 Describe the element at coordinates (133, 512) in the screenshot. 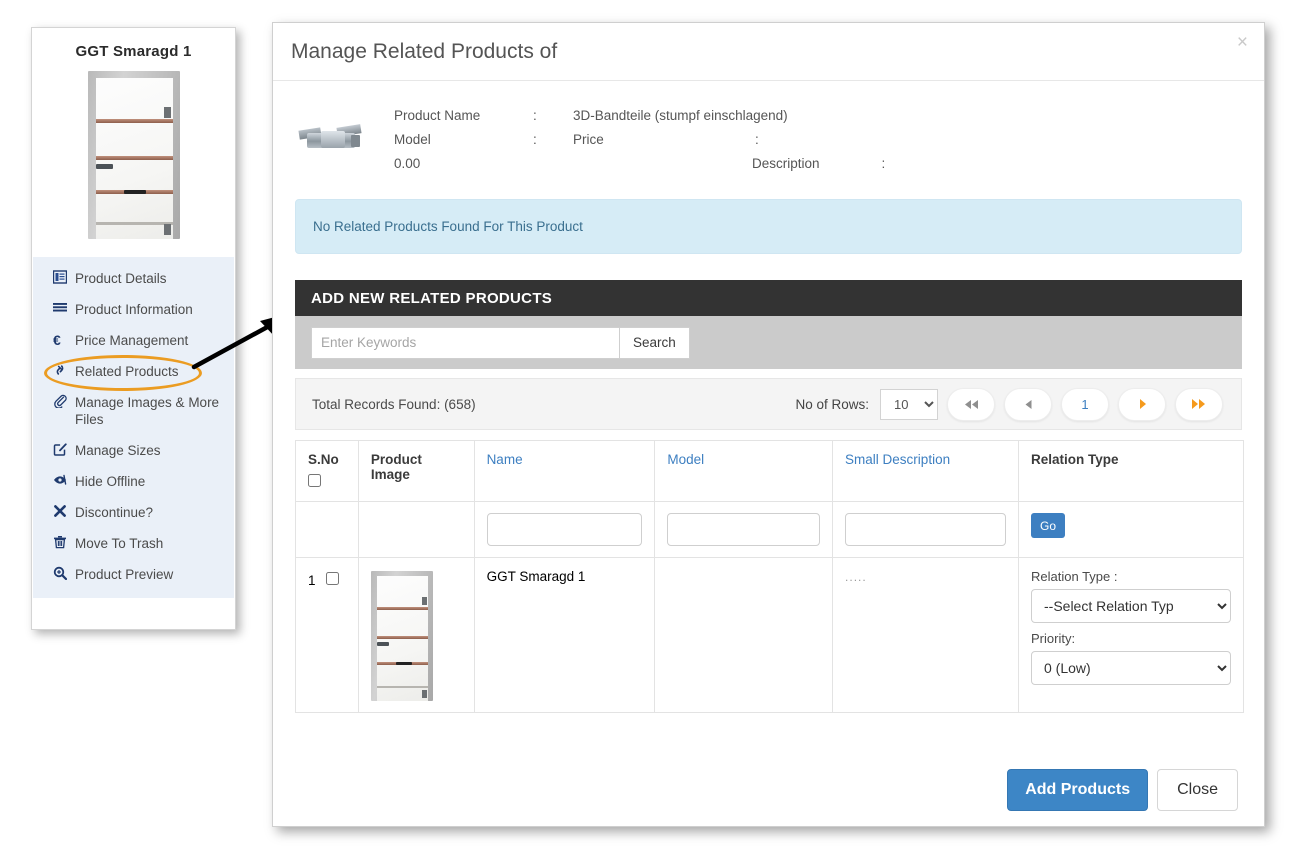

I see `sidebar-item-discontinue: Discontinue?` at that location.